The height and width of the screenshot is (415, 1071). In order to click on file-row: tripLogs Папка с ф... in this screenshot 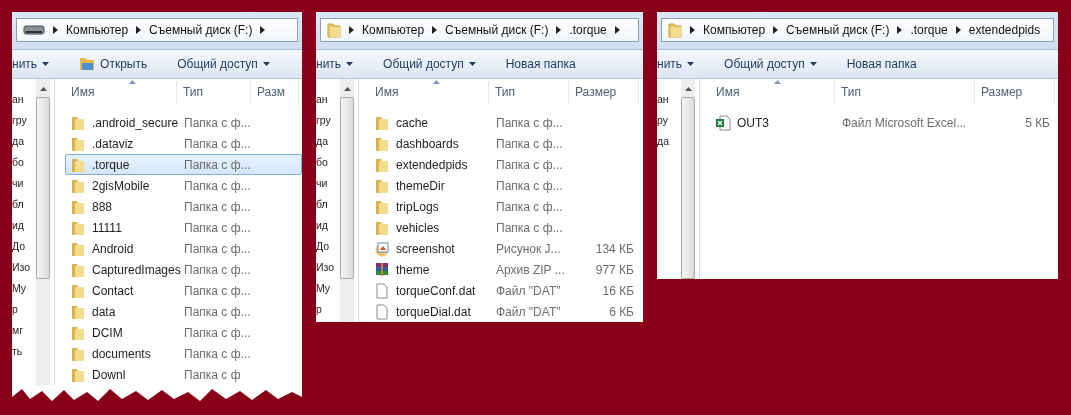, I will do `click(506, 206)`.